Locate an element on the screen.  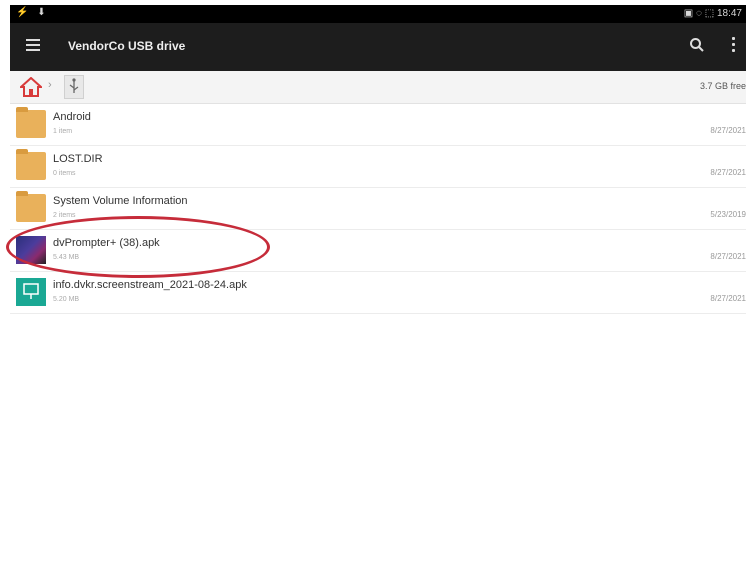
file-name: dvPrompter+ (38).apk is located at coordinates (106, 243).